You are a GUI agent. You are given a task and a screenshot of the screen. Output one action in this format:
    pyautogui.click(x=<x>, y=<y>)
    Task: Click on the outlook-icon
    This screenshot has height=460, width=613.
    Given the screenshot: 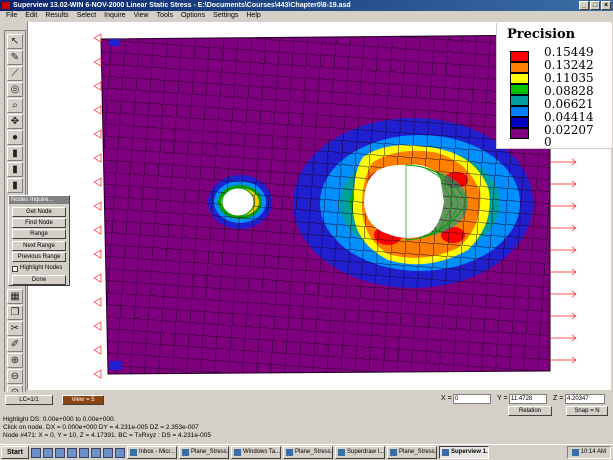 What is the action you would take?
    pyautogui.click(x=133, y=452)
    